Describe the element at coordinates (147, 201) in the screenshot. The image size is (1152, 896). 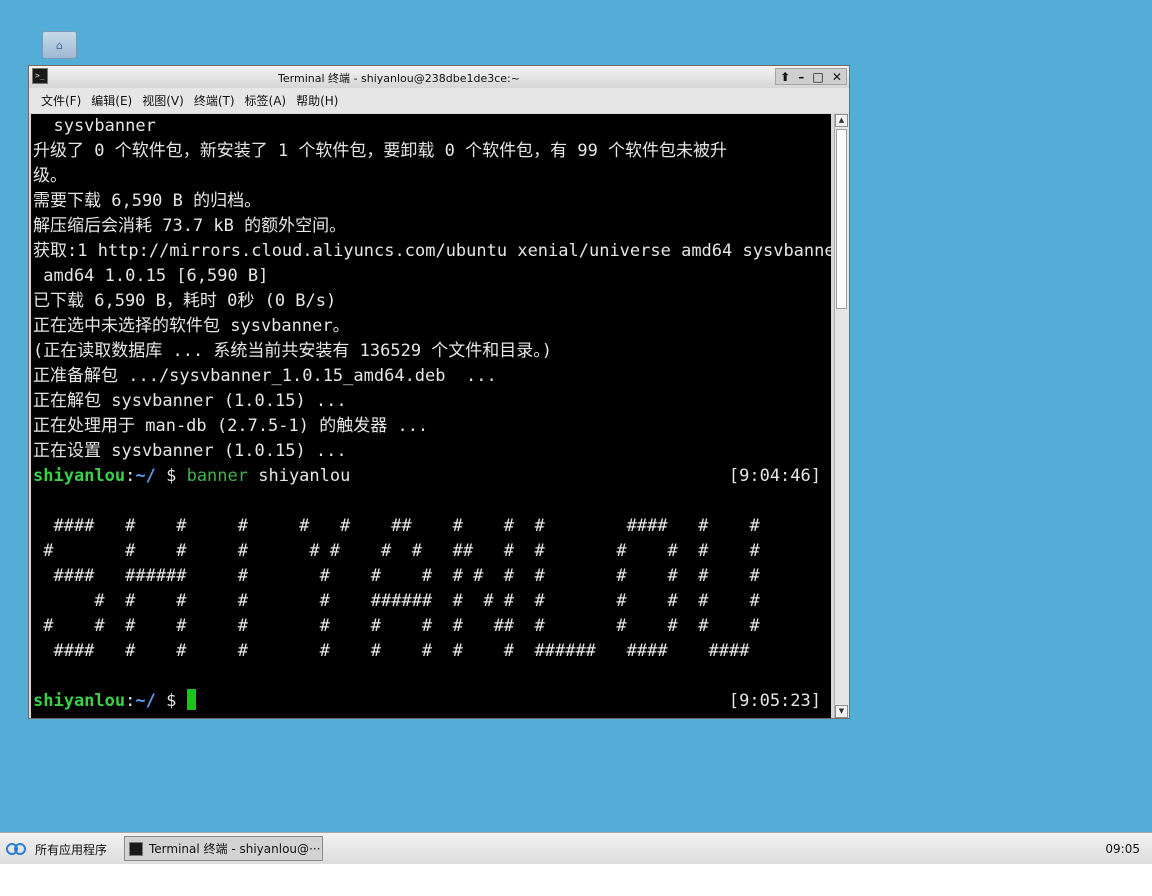
I see `terminal-line: 需要下载 6,590 B 的归档。` at that location.